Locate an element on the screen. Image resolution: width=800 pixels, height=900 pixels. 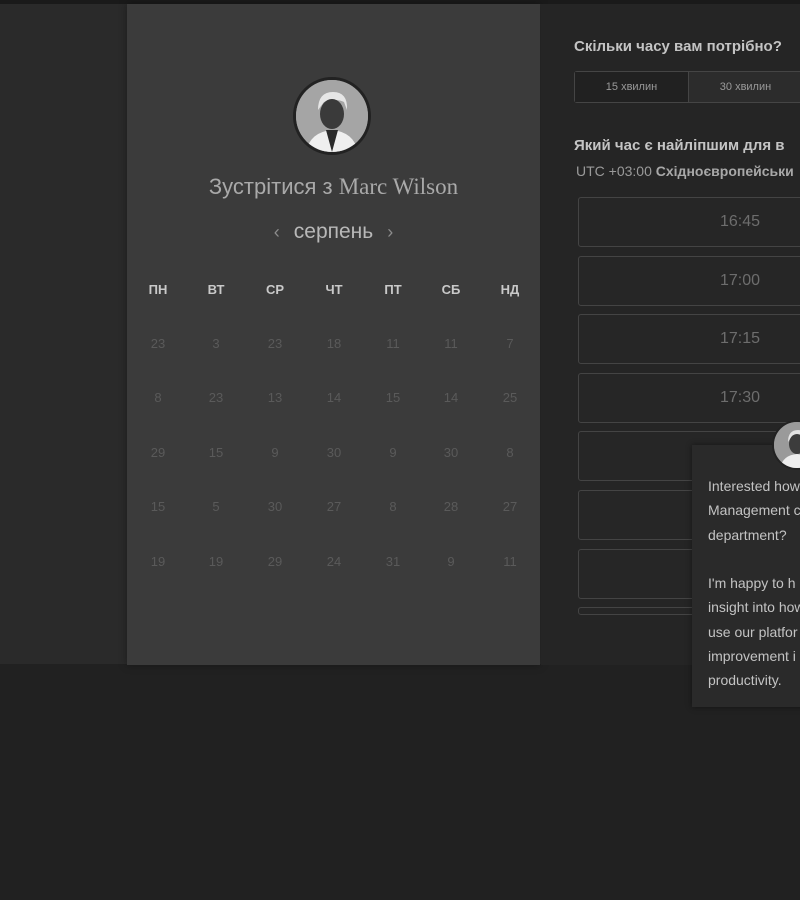
host-avatar is located at coordinates (332, 116).